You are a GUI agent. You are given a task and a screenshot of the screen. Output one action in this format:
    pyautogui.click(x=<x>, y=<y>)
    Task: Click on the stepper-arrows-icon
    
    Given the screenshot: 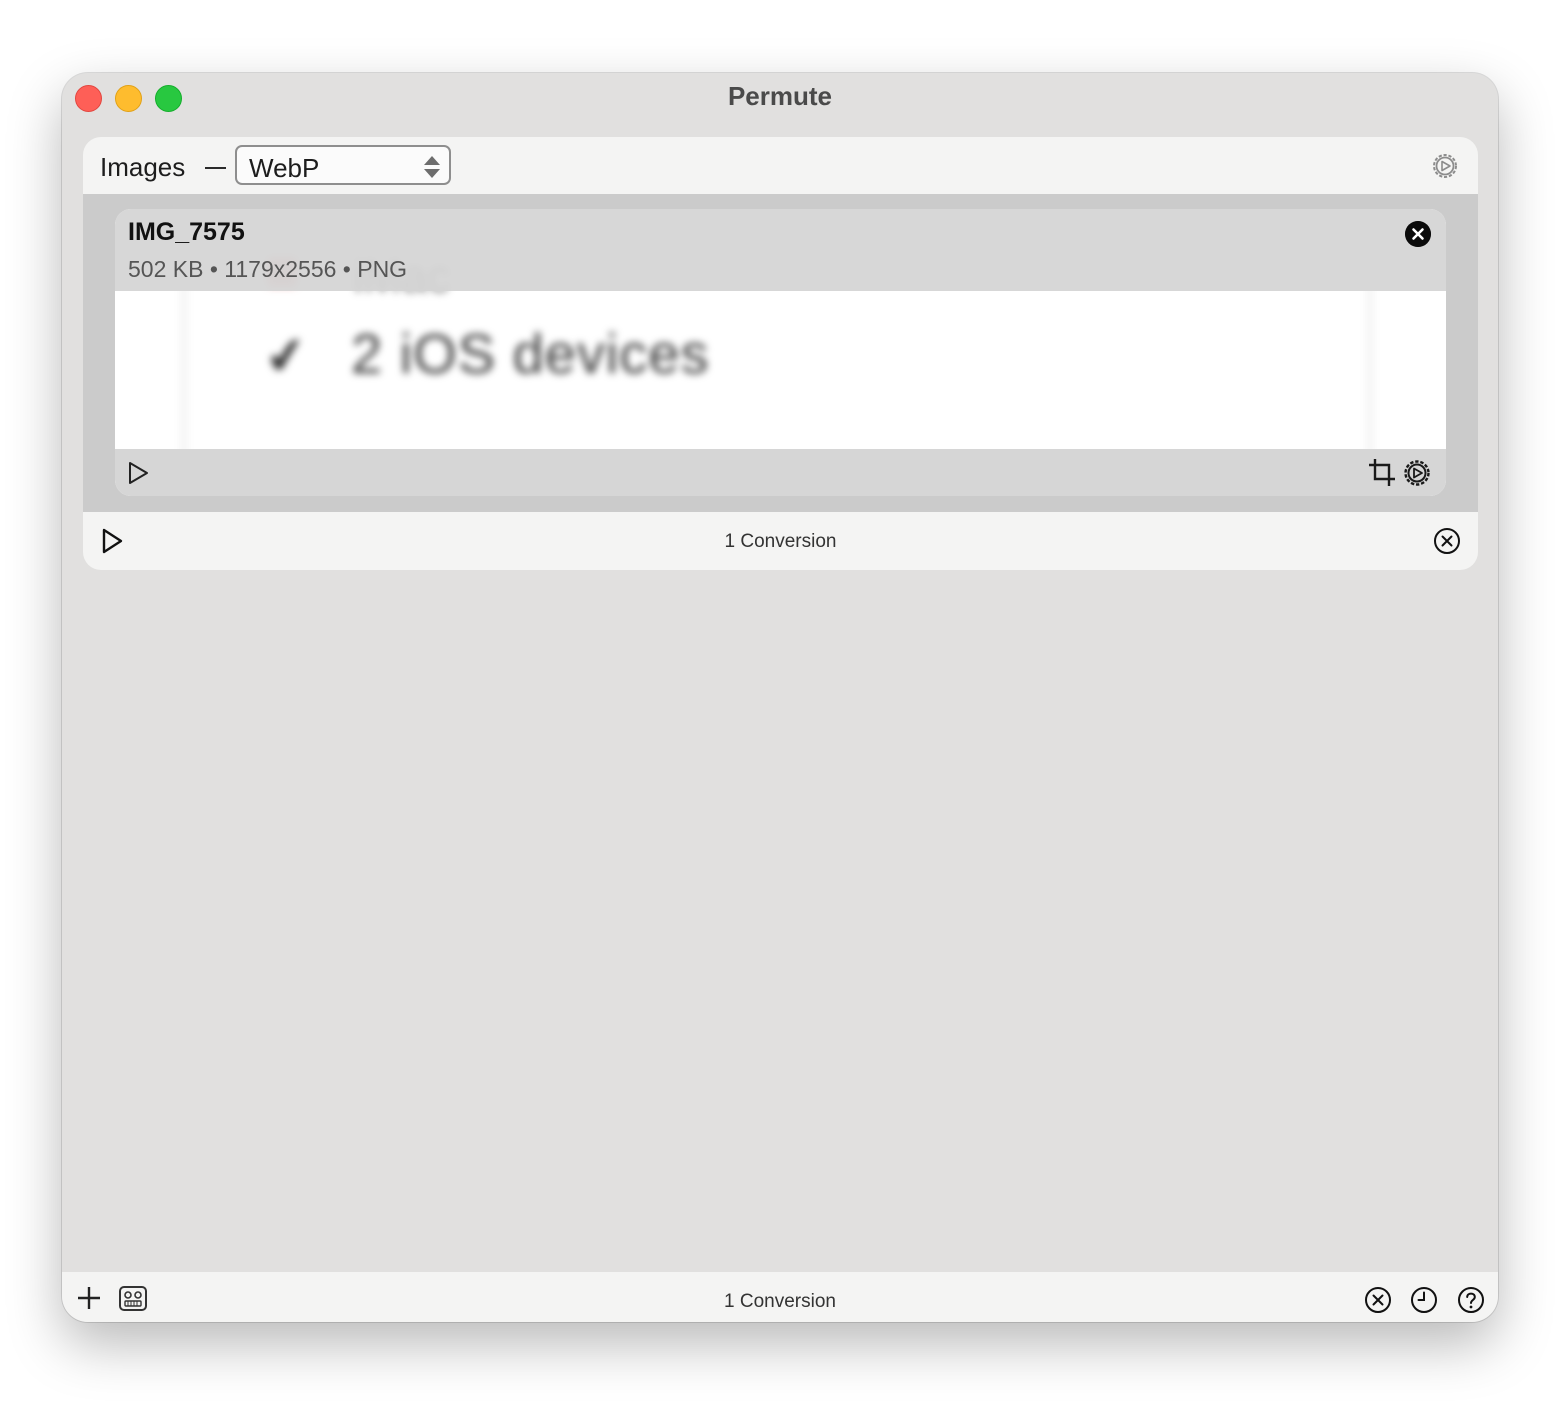 What is the action you would take?
    pyautogui.click(x=432, y=167)
    